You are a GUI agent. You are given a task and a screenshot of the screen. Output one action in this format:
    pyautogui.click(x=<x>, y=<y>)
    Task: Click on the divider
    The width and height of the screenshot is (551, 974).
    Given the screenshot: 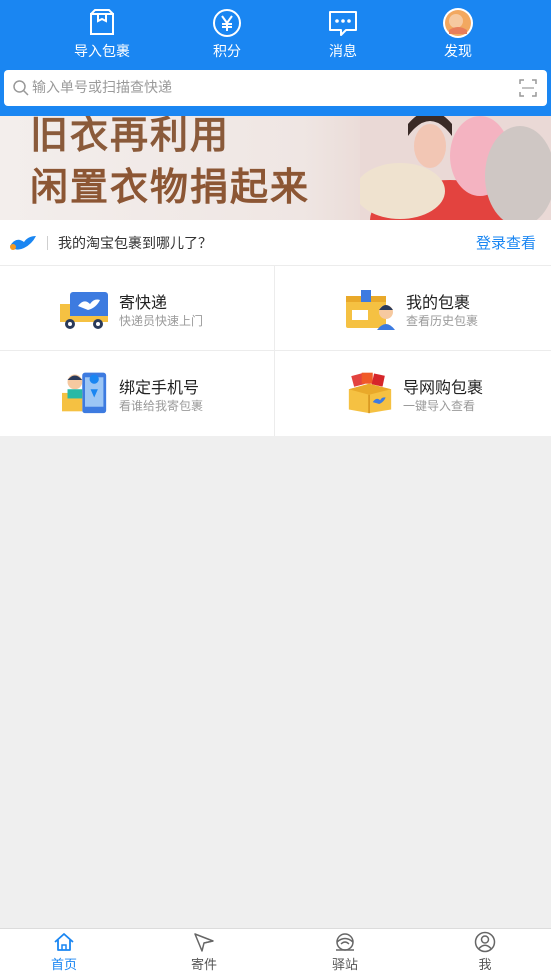 What is the action you would take?
    pyautogui.click(x=47, y=243)
    